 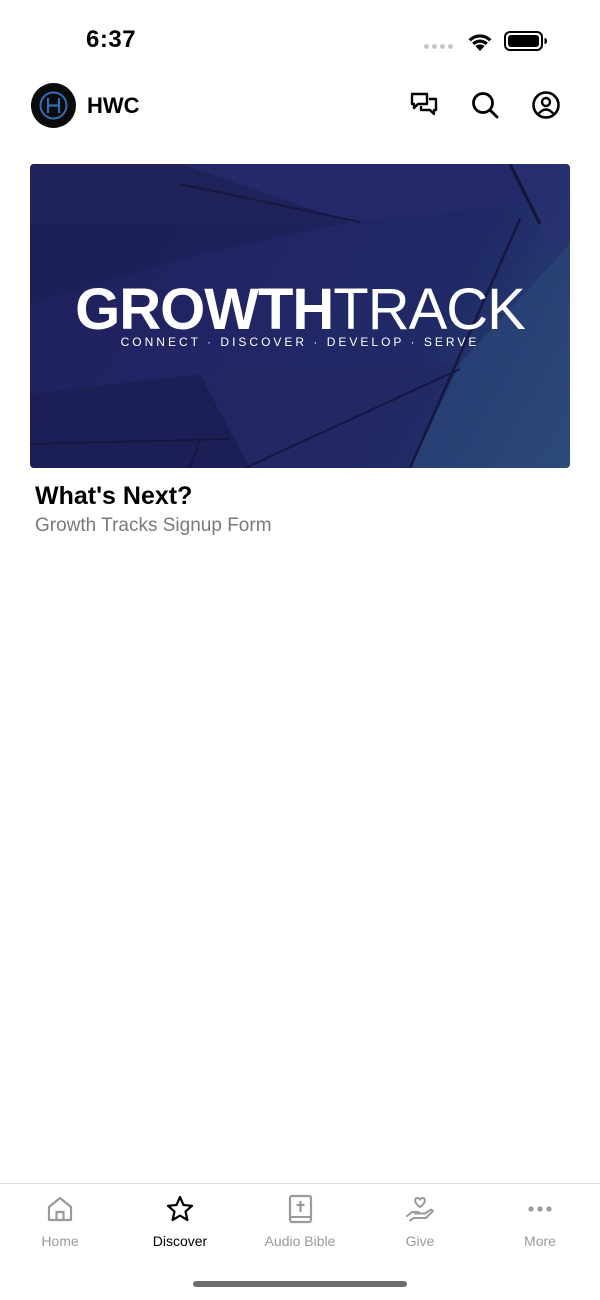 I want to click on bible-icon, so click(x=300, y=1209).